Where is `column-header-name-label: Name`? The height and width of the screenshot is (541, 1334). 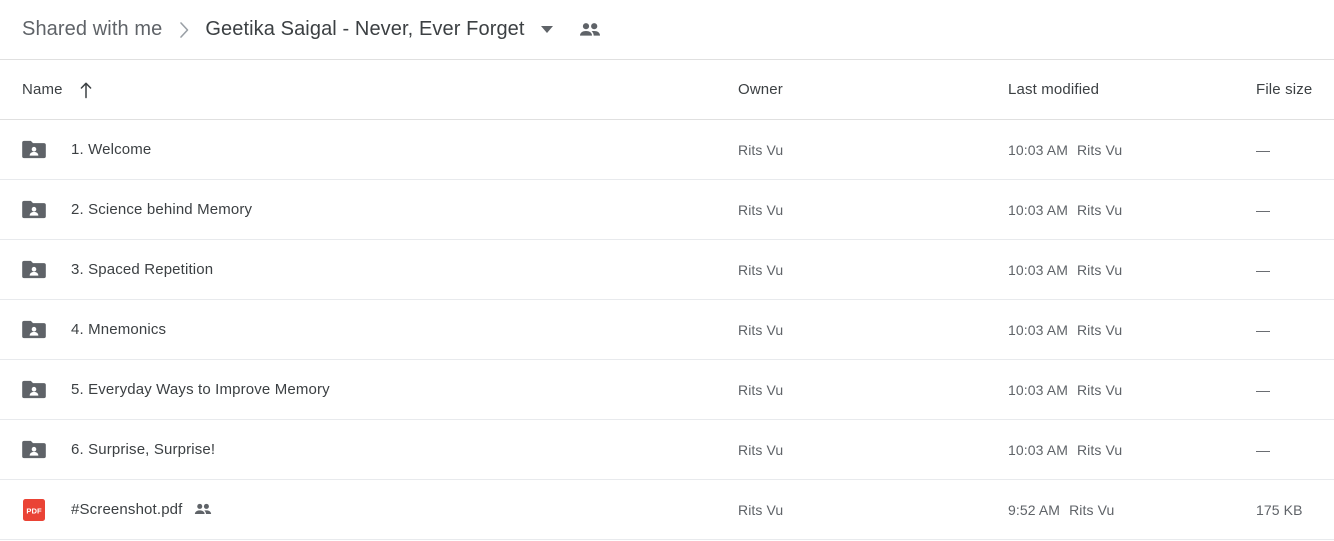
column-header-name-label: Name is located at coordinates (42, 89).